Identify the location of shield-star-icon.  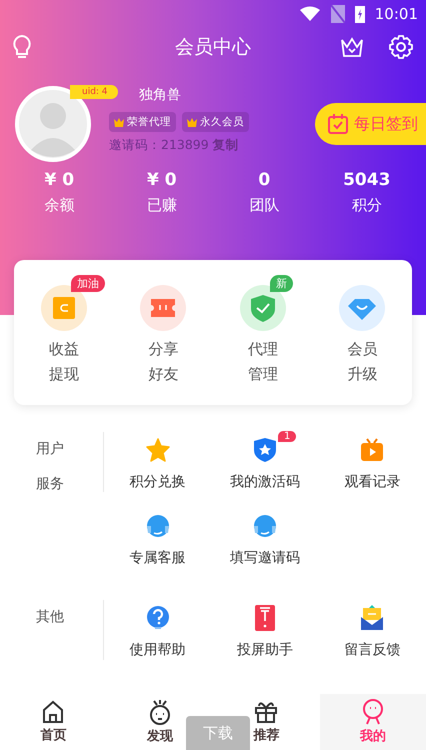
(265, 450).